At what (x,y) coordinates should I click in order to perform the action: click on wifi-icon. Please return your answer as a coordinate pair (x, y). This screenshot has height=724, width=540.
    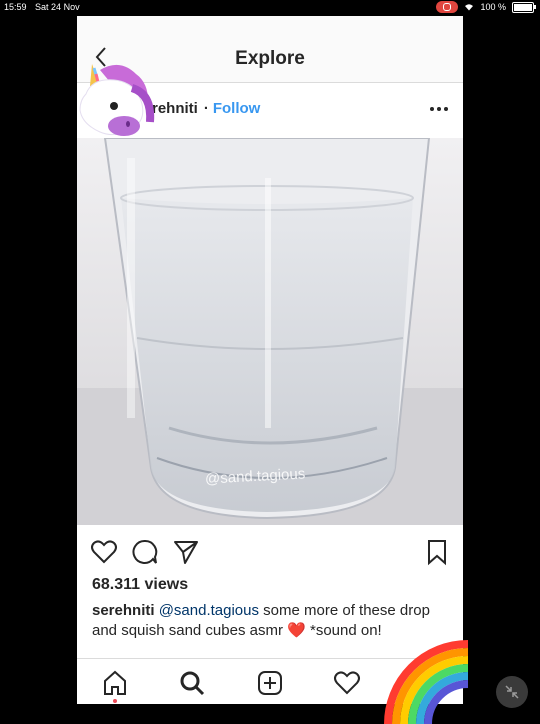
    Looking at the image, I should click on (469, 7).